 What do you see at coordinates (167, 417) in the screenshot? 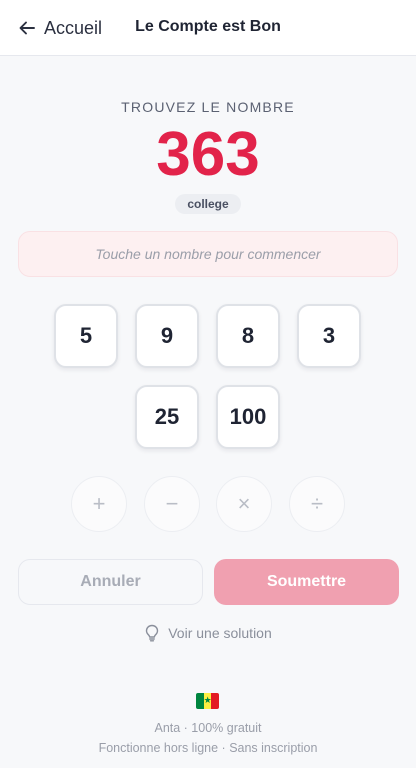
I see `number-tile: 25` at bounding box center [167, 417].